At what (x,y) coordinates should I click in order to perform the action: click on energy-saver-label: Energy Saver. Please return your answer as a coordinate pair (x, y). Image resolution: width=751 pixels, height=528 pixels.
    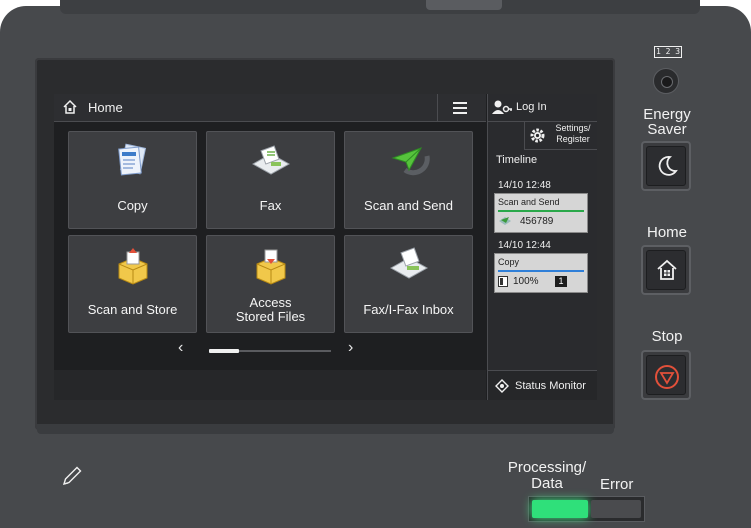
    Looking at the image, I should click on (667, 122).